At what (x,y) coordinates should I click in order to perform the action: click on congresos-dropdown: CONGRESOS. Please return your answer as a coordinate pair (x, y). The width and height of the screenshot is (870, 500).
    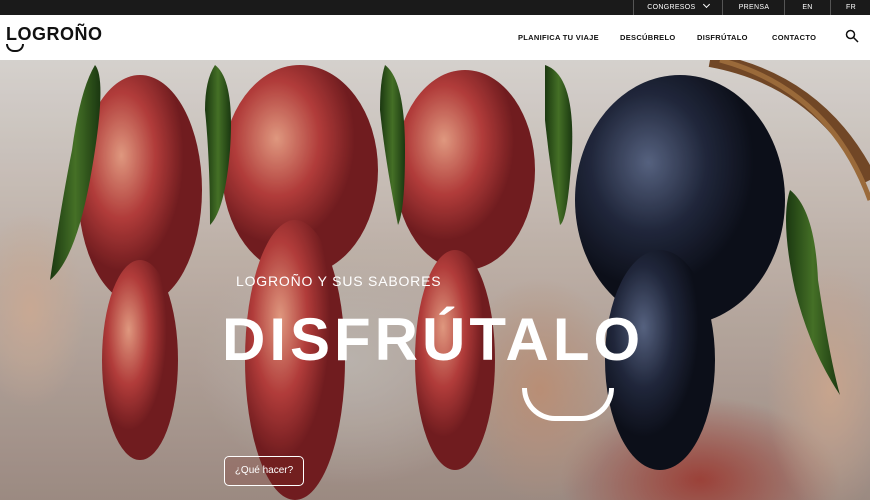
    Looking at the image, I should click on (677, 7).